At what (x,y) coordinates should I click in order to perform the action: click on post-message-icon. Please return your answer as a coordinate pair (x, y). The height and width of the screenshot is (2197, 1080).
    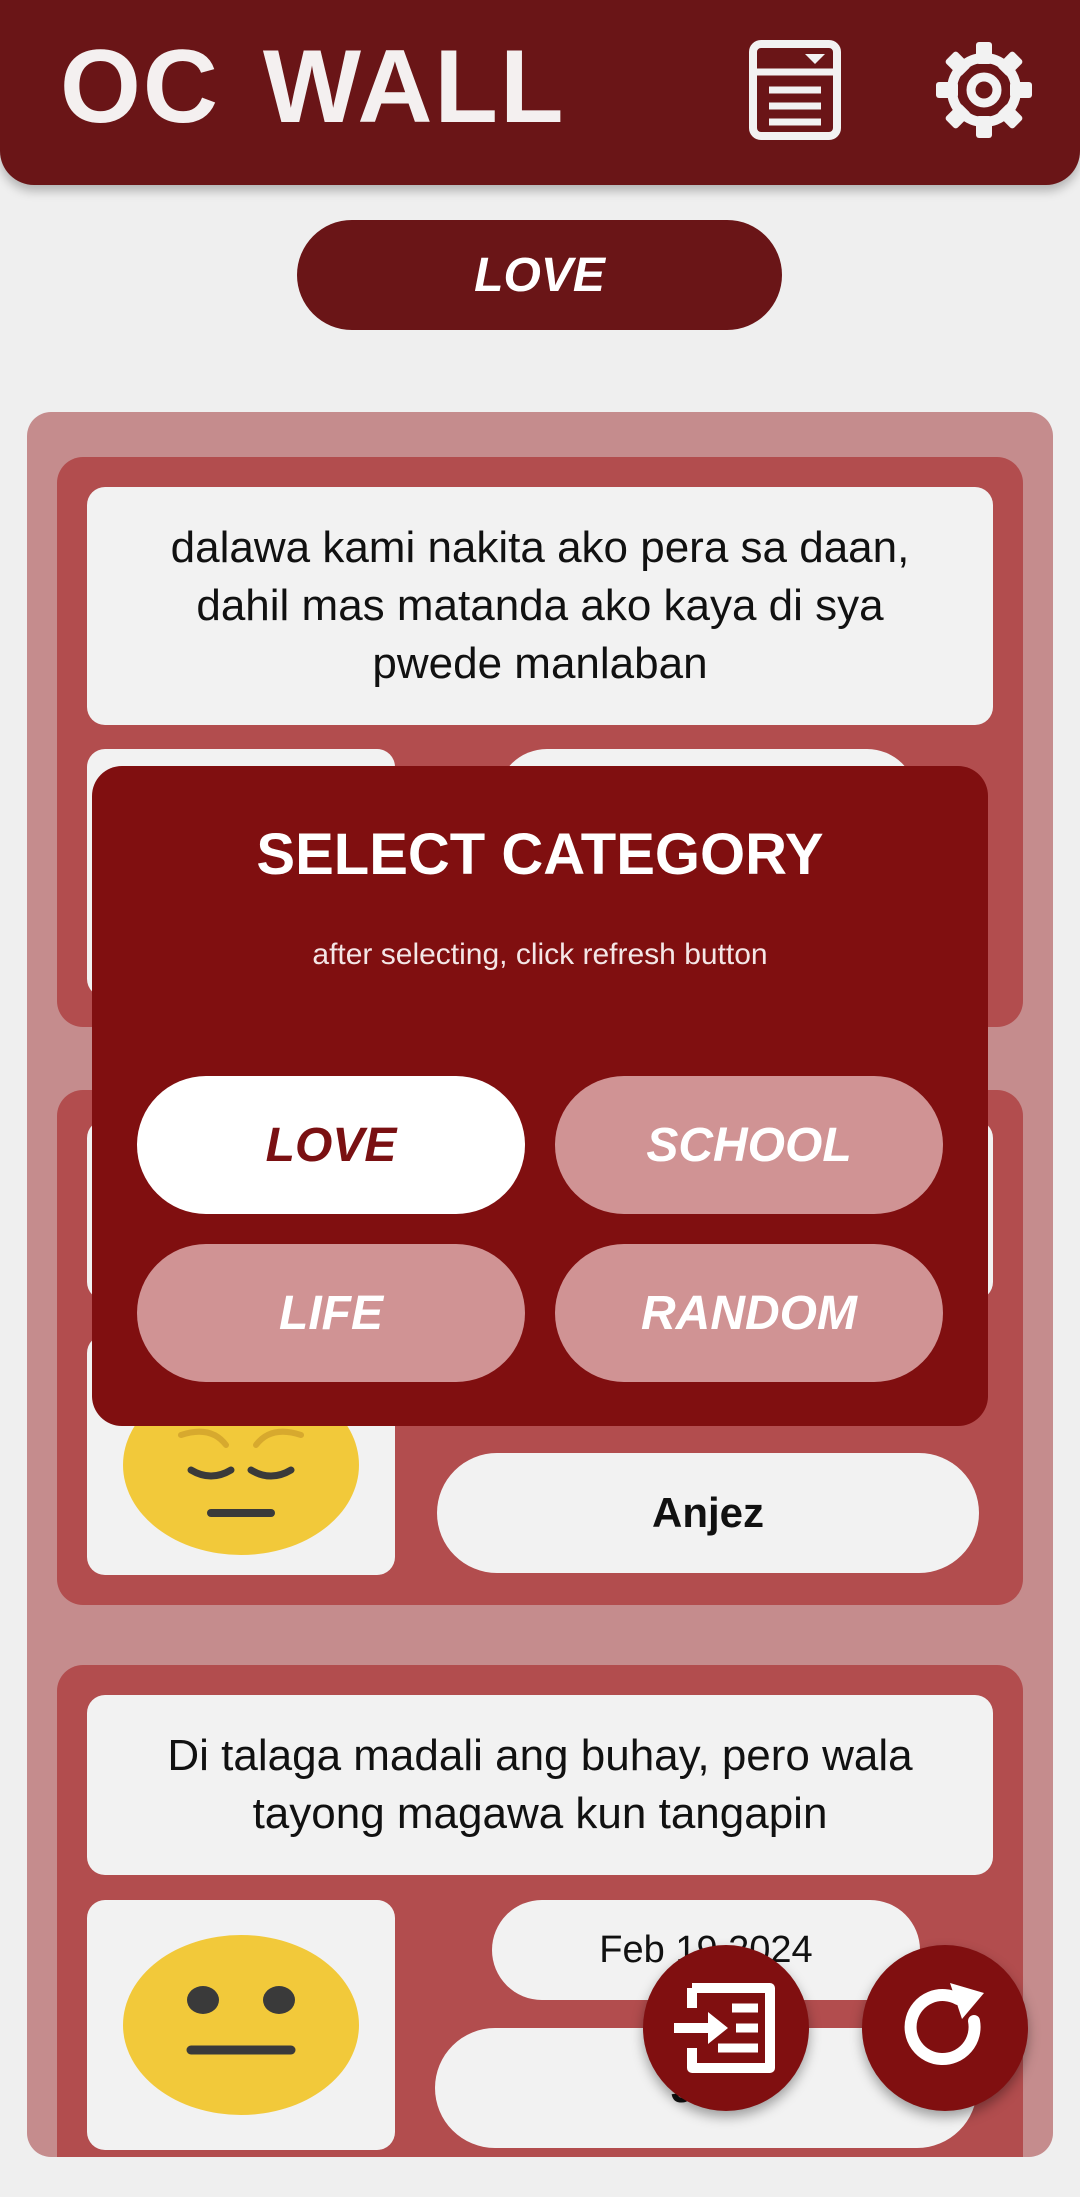
    Looking at the image, I should click on (724, 2028).